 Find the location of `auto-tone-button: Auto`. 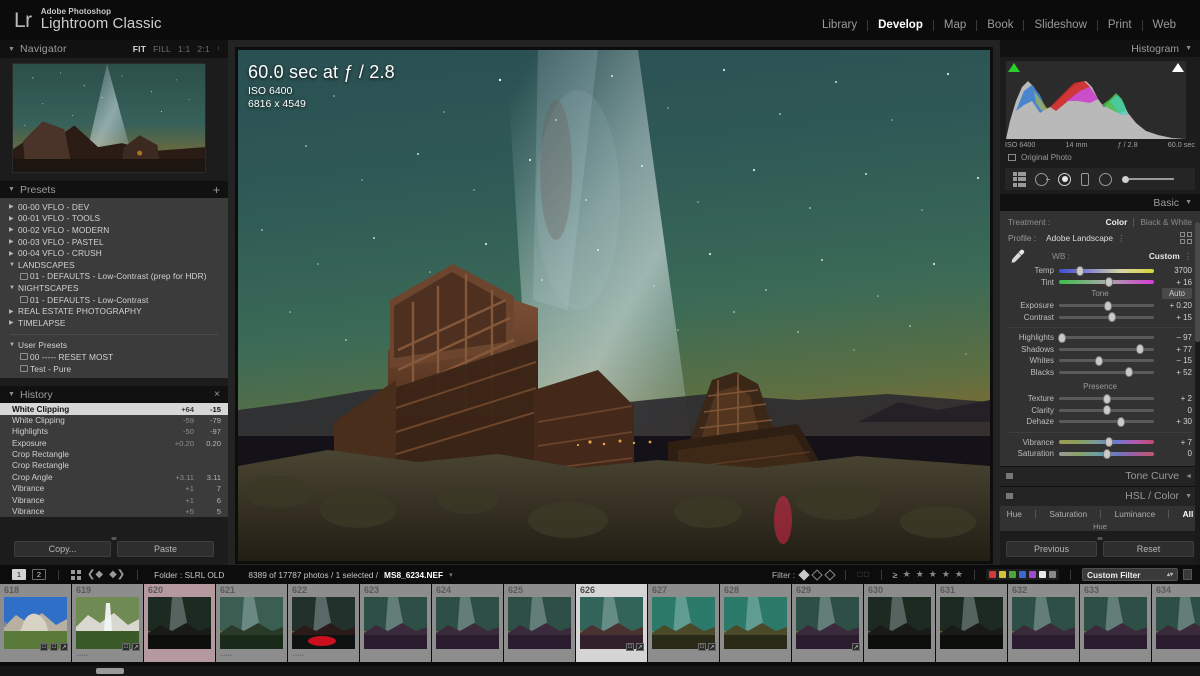

auto-tone-button: Auto is located at coordinates (1176, 293).